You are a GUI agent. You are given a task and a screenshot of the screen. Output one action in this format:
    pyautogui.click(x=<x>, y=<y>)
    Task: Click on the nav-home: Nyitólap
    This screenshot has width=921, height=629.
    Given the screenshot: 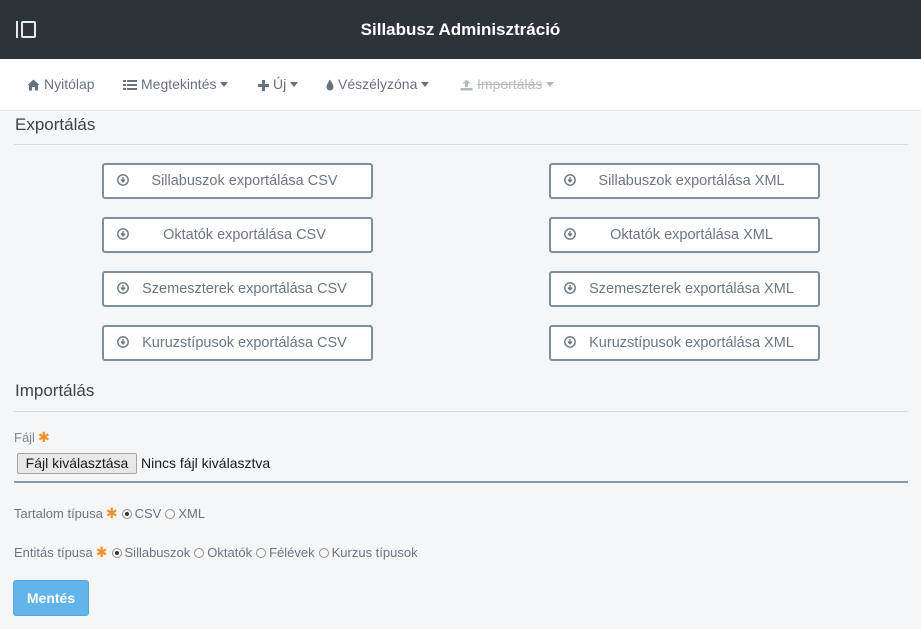 What is the action you would take?
    pyautogui.click(x=61, y=84)
    